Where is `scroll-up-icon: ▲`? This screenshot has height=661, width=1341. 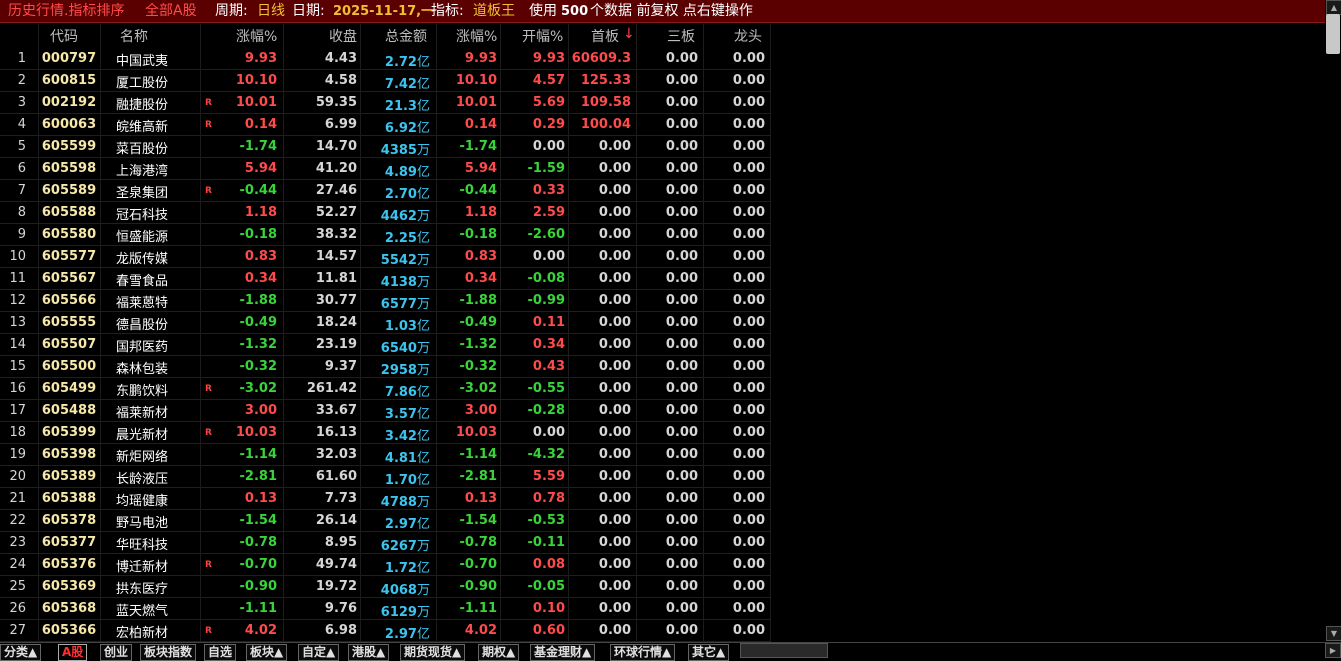
scroll-up-icon: ▲ is located at coordinates (1333, 7).